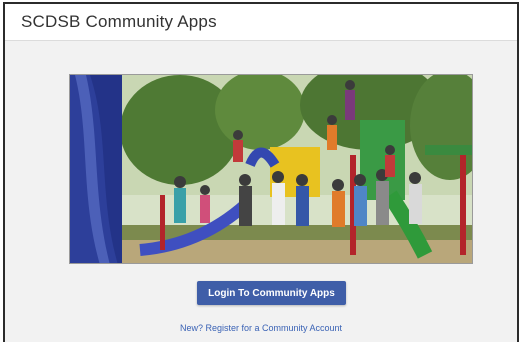 The image size is (524, 344). I want to click on app-header: SCDSB Community Apps, so click(261, 22).